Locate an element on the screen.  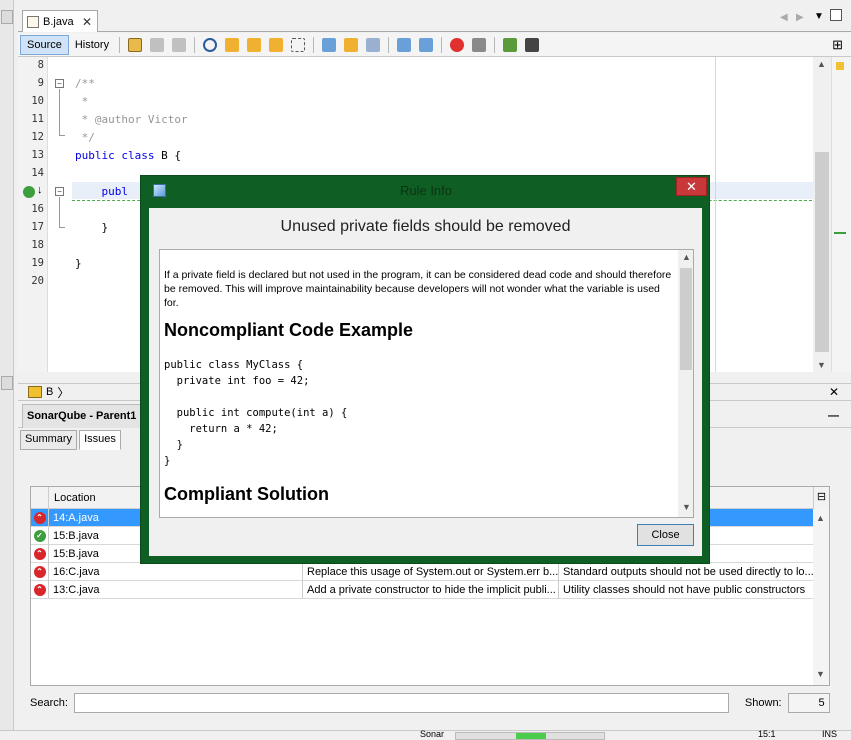
find-icon is located at coordinates (210, 44).